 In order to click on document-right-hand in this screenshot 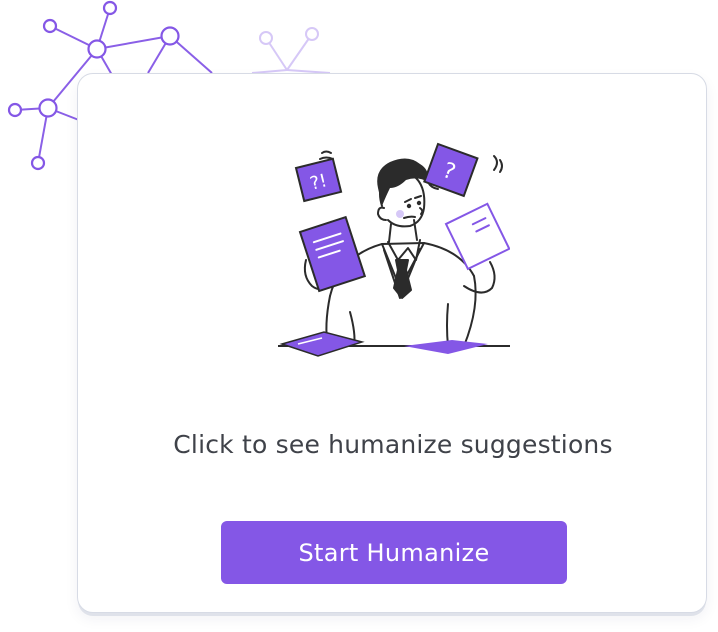, I will do `click(477, 236)`.